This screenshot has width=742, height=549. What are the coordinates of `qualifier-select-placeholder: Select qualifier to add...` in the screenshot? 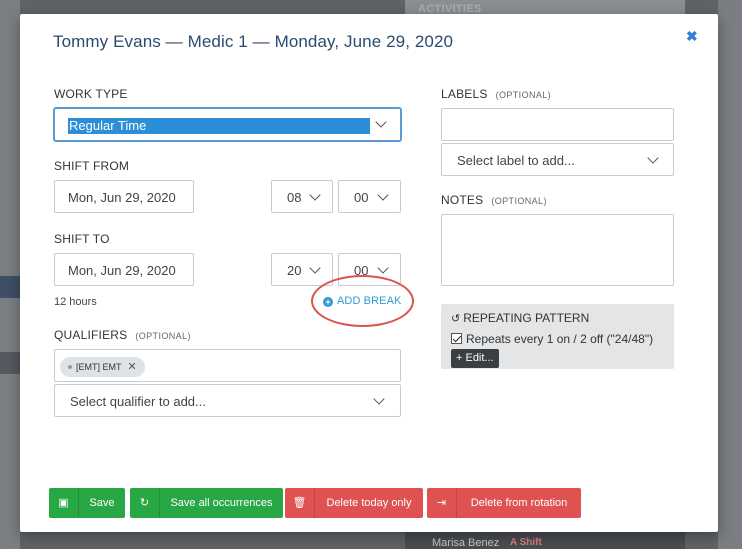 It's located at (138, 401).